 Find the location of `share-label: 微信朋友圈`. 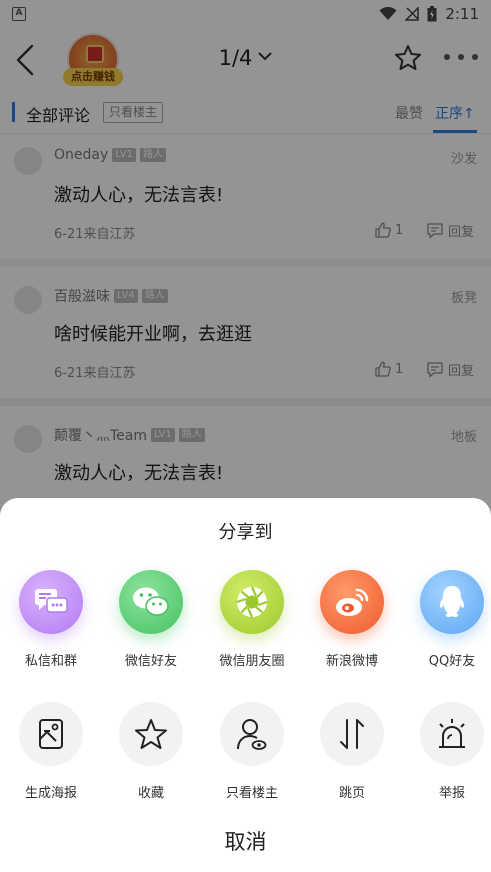

share-label: 微信朋友圈 is located at coordinates (252, 661).